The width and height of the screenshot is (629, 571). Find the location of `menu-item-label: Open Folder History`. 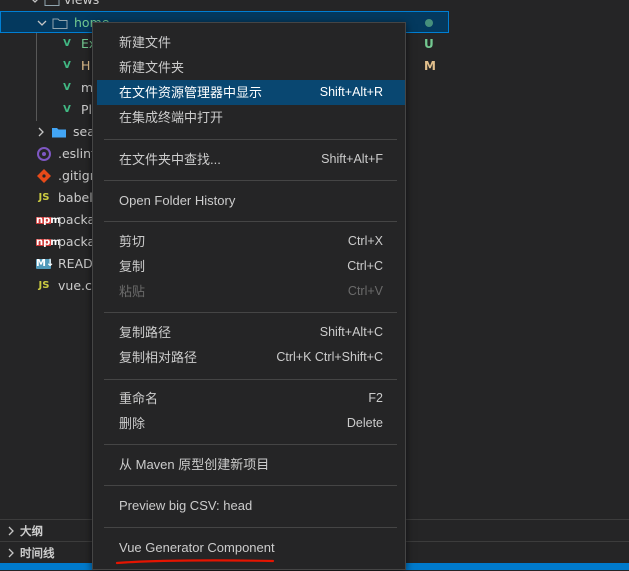

menu-item-label: Open Folder History is located at coordinates (177, 200).